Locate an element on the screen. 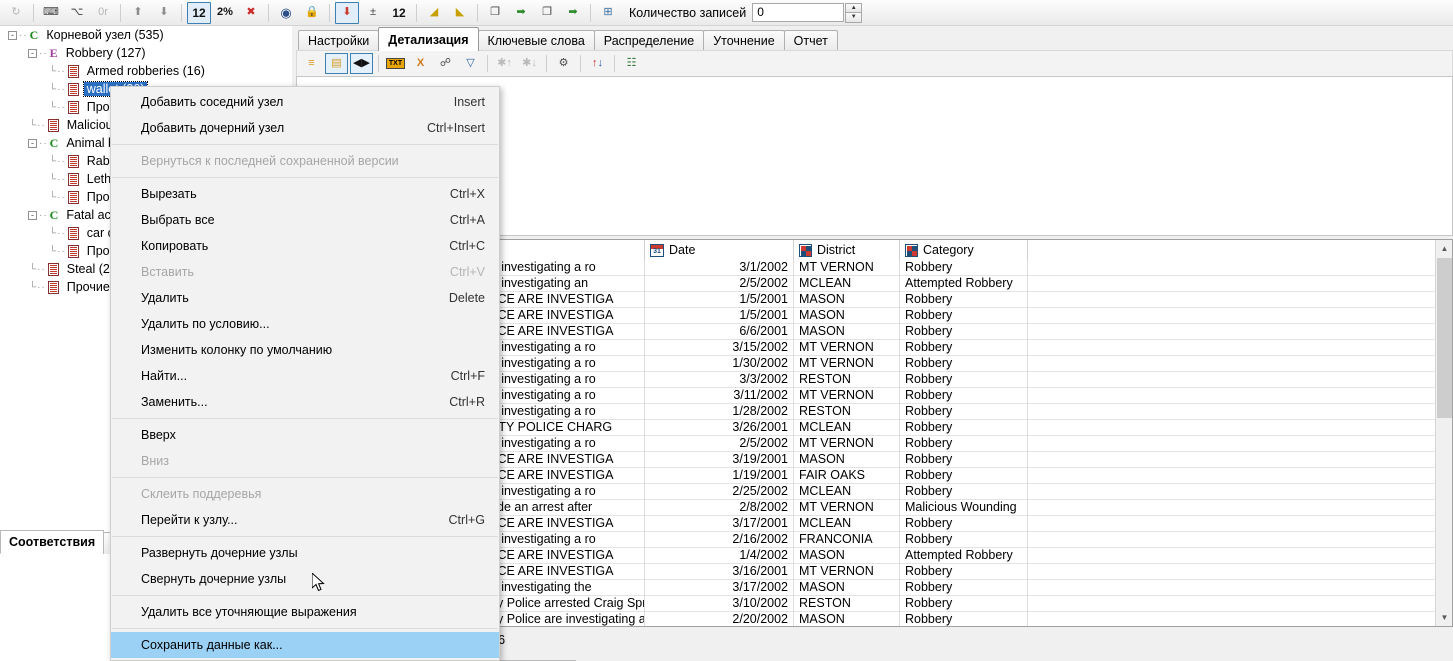  fit-columns-icon: ◀▶ is located at coordinates (361, 63).